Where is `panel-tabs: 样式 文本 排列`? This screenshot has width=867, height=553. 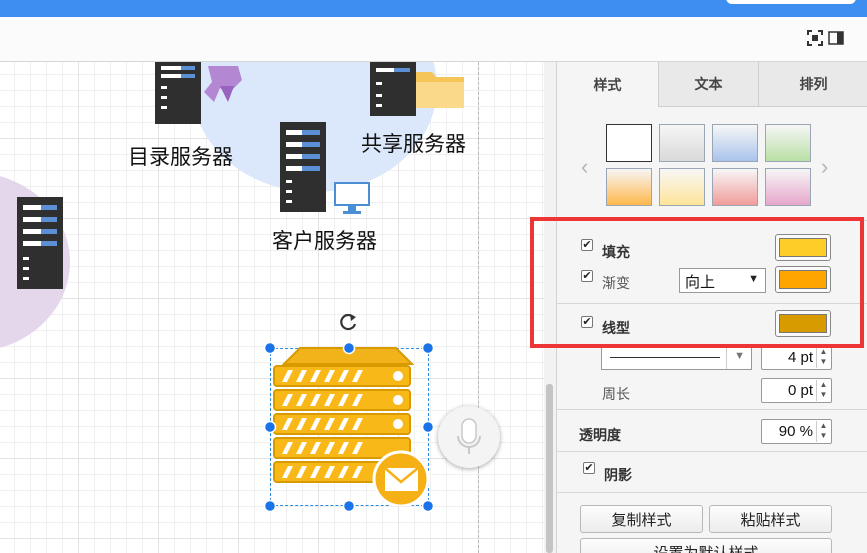
panel-tabs: 样式 文本 排列 is located at coordinates (712, 84).